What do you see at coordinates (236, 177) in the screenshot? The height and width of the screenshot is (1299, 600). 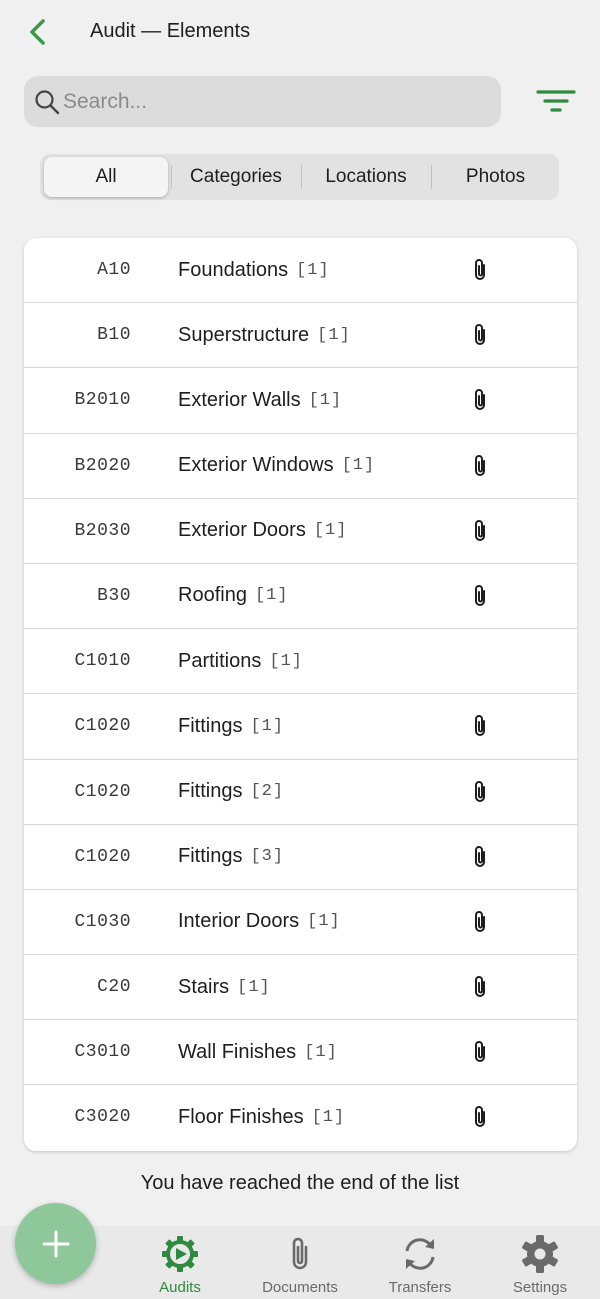 I see `tab-categories: Categories` at bounding box center [236, 177].